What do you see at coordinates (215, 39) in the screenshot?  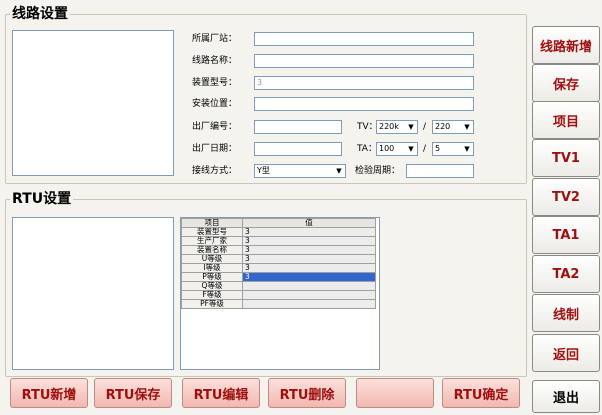 I see `plant-label: 所属厂站：` at bounding box center [215, 39].